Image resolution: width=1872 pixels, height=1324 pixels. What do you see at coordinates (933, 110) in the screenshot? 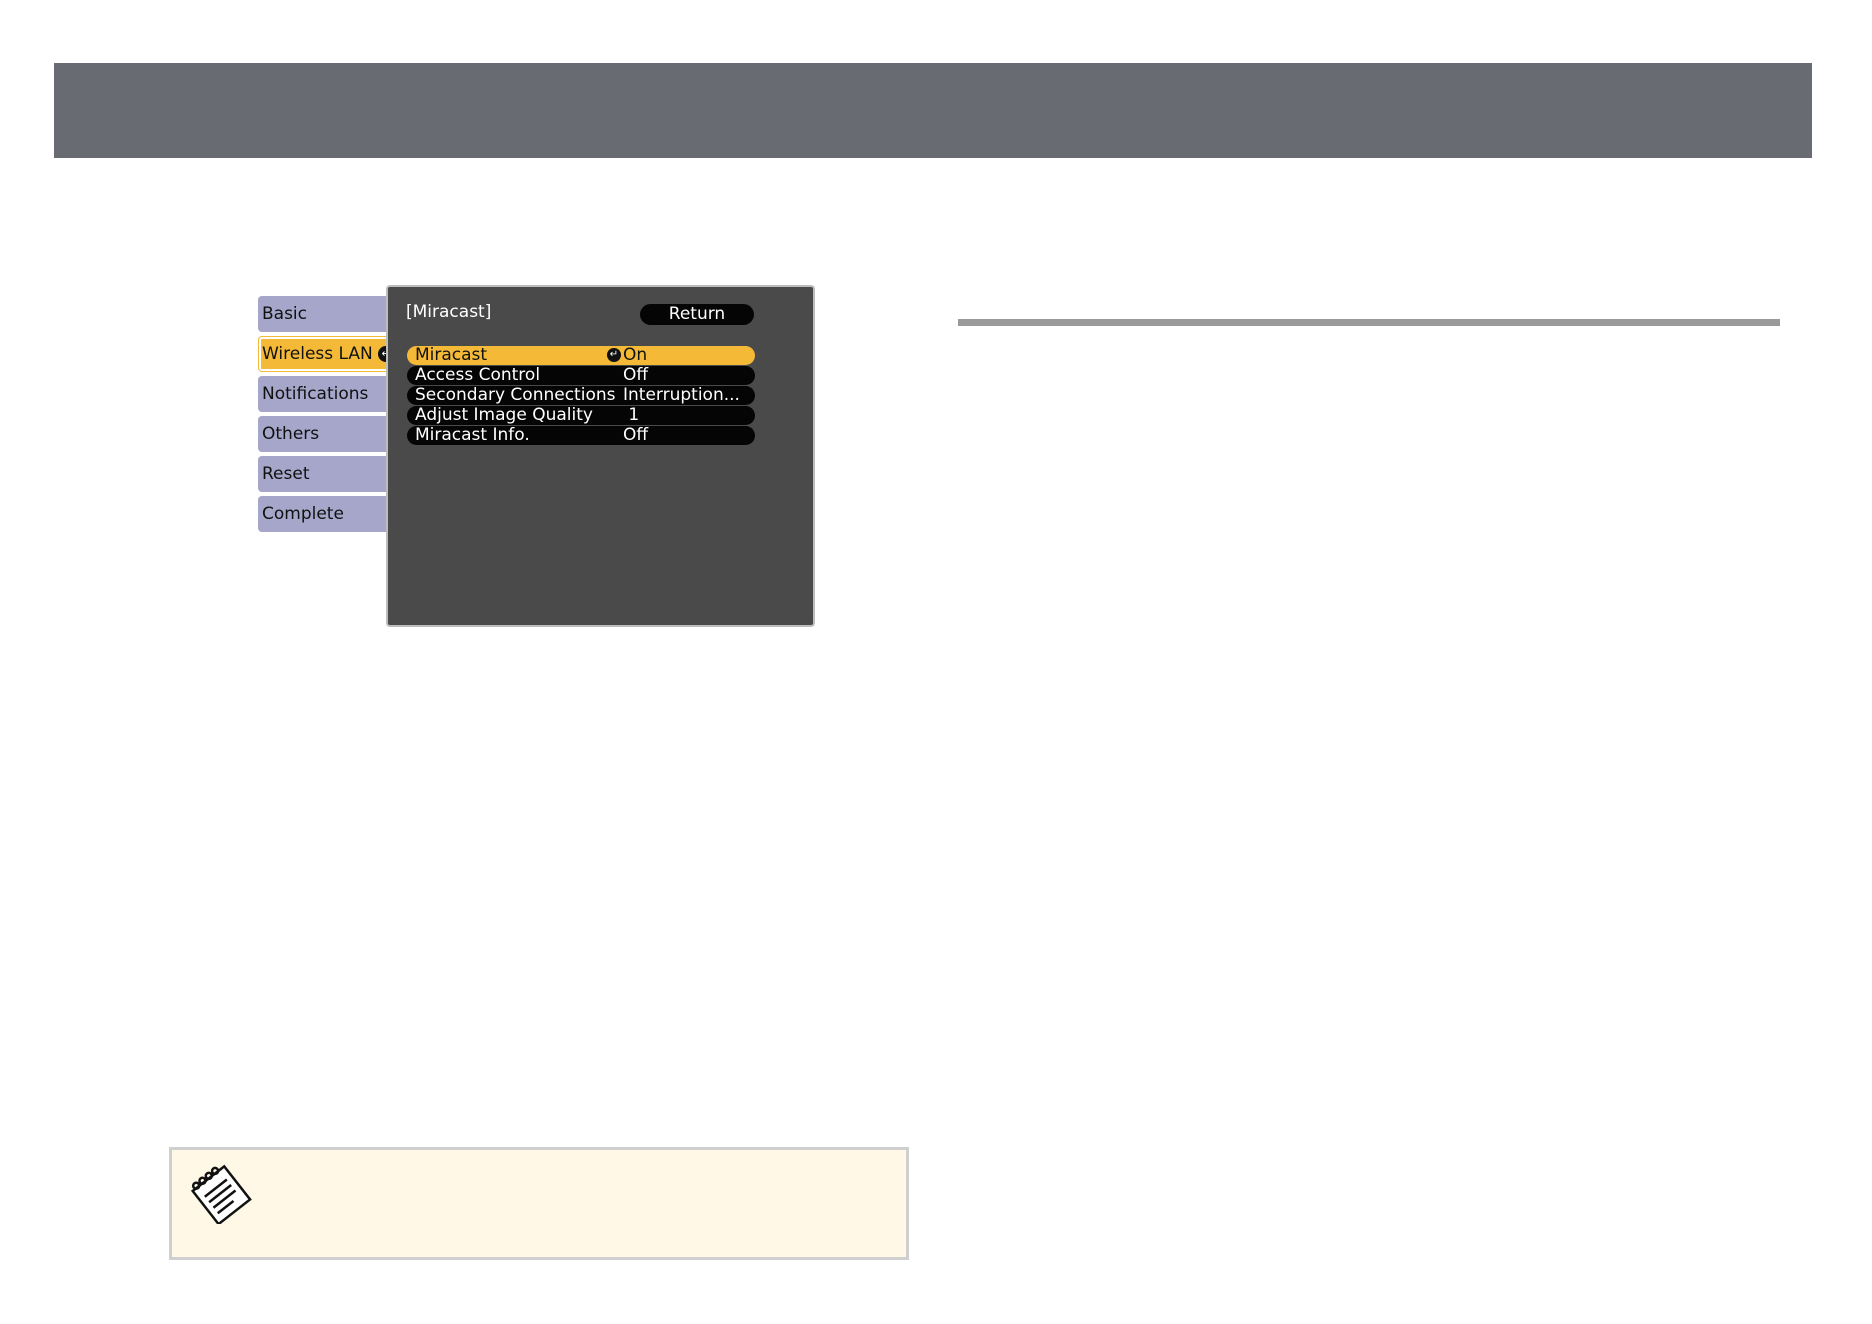
I see `header-bar` at bounding box center [933, 110].